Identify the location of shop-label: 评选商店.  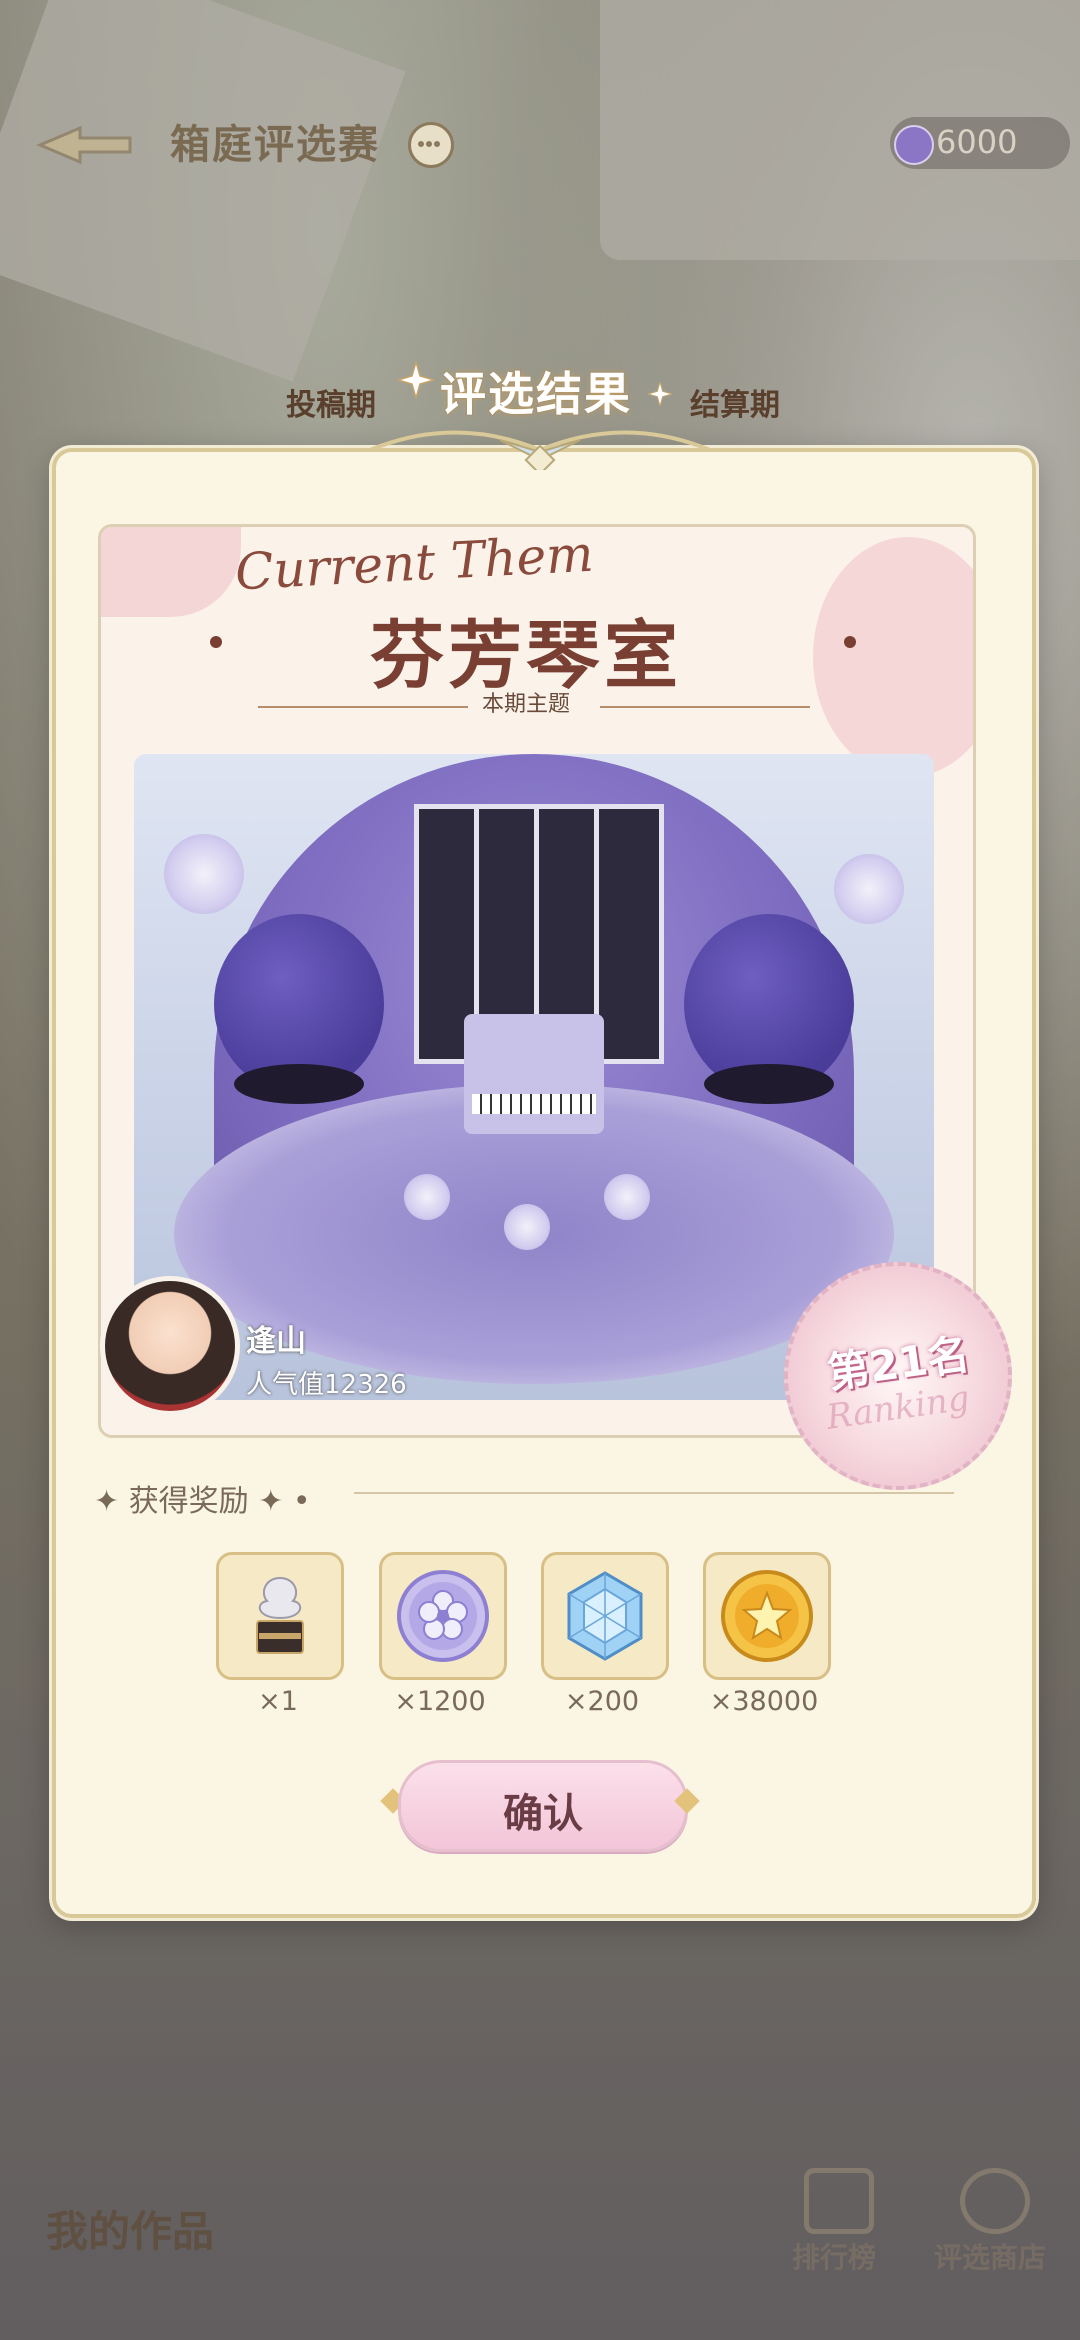
(989, 2257).